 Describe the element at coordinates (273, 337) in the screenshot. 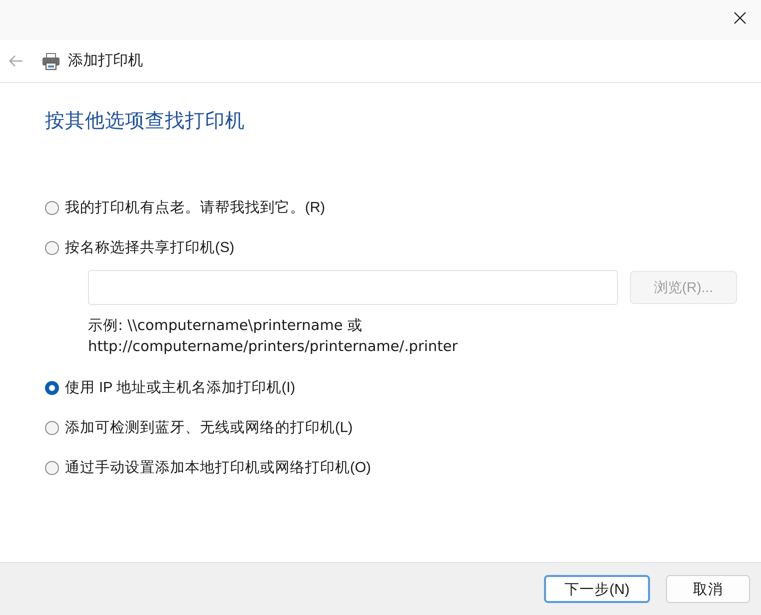

I see `example-text: 示例: \\computername\printername 或 http://computername/printers/printername/.printer` at that location.